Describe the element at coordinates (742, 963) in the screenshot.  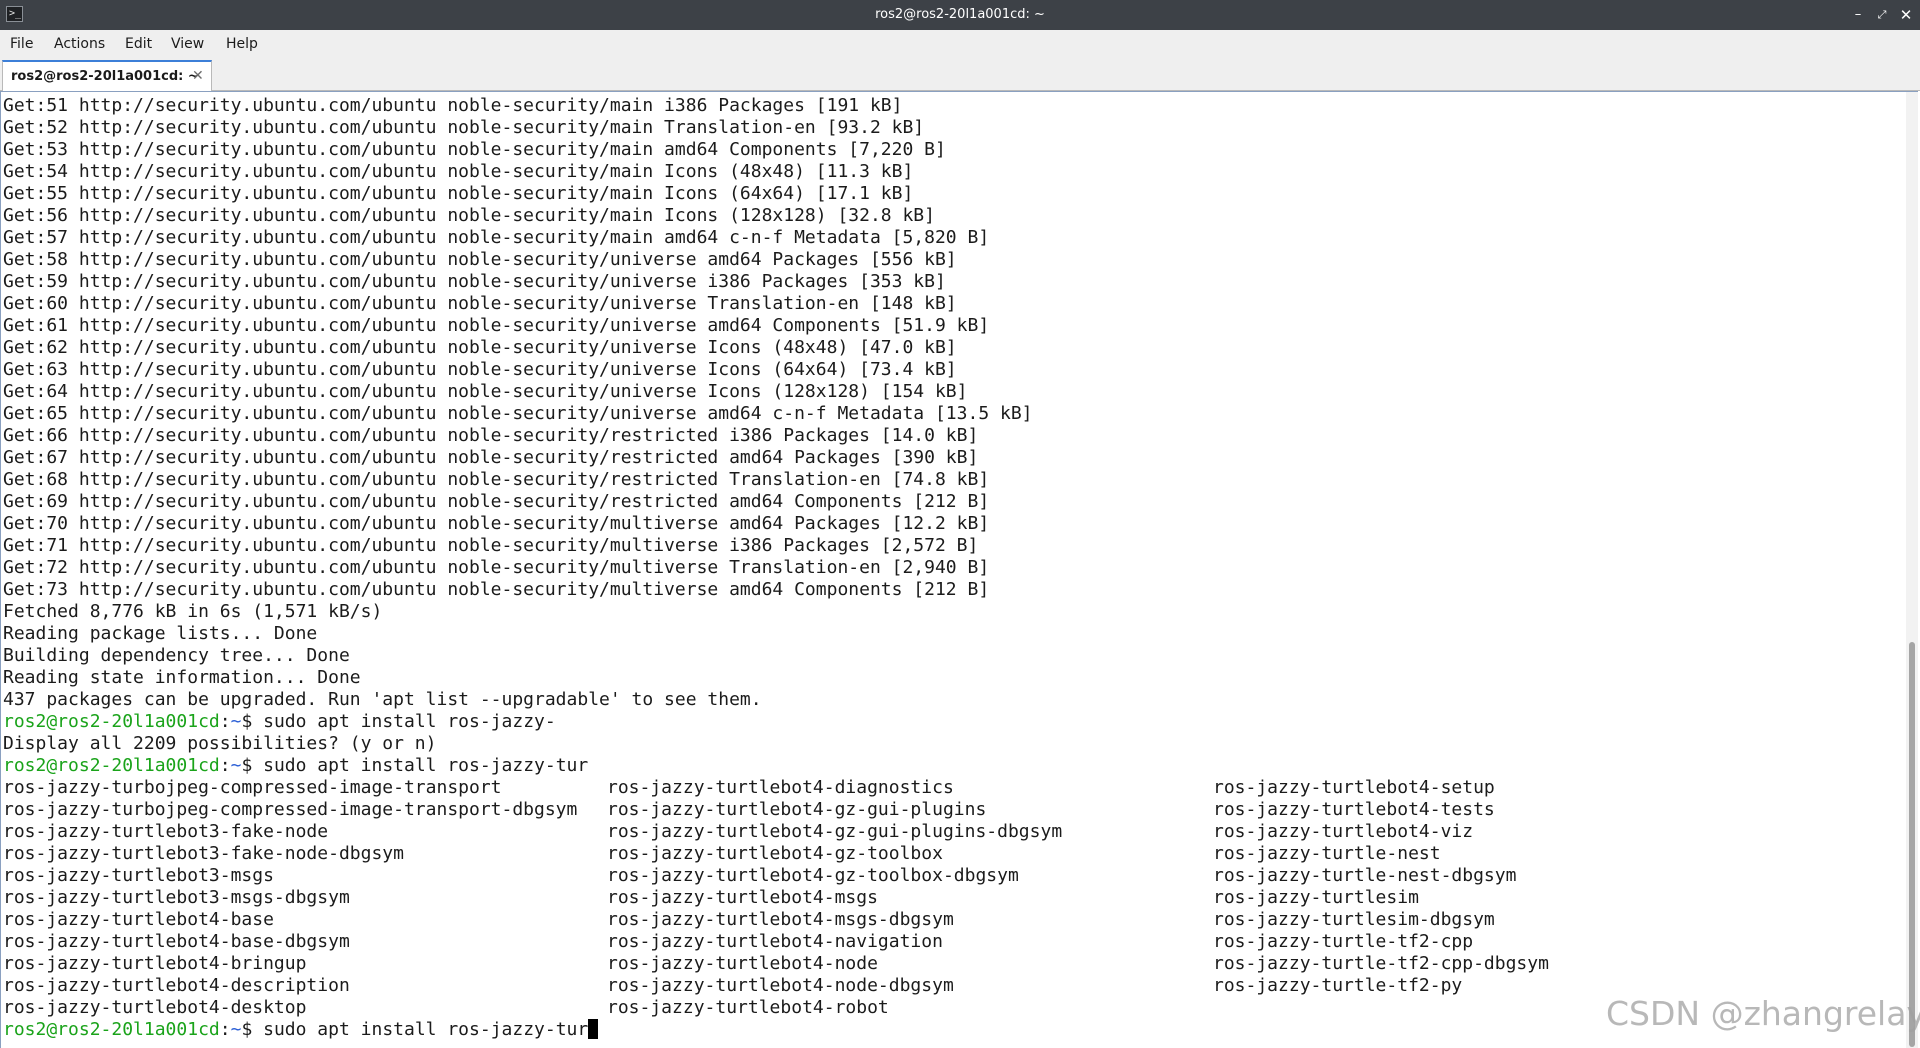
I see `completion-item: ros-jazzy-turtlebot4-node` at that location.